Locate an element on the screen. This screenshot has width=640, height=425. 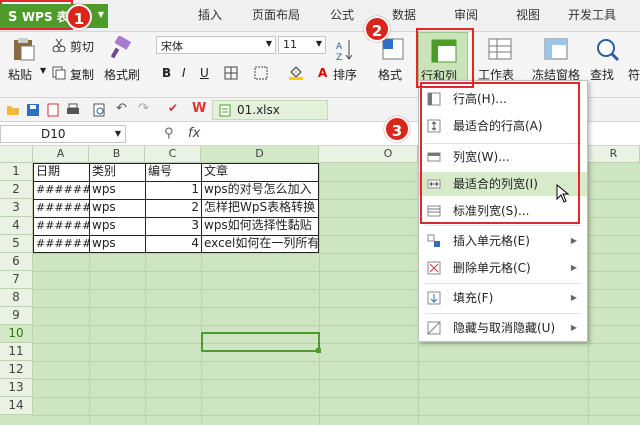
row-header: 9 is located at coordinates (16, 316).